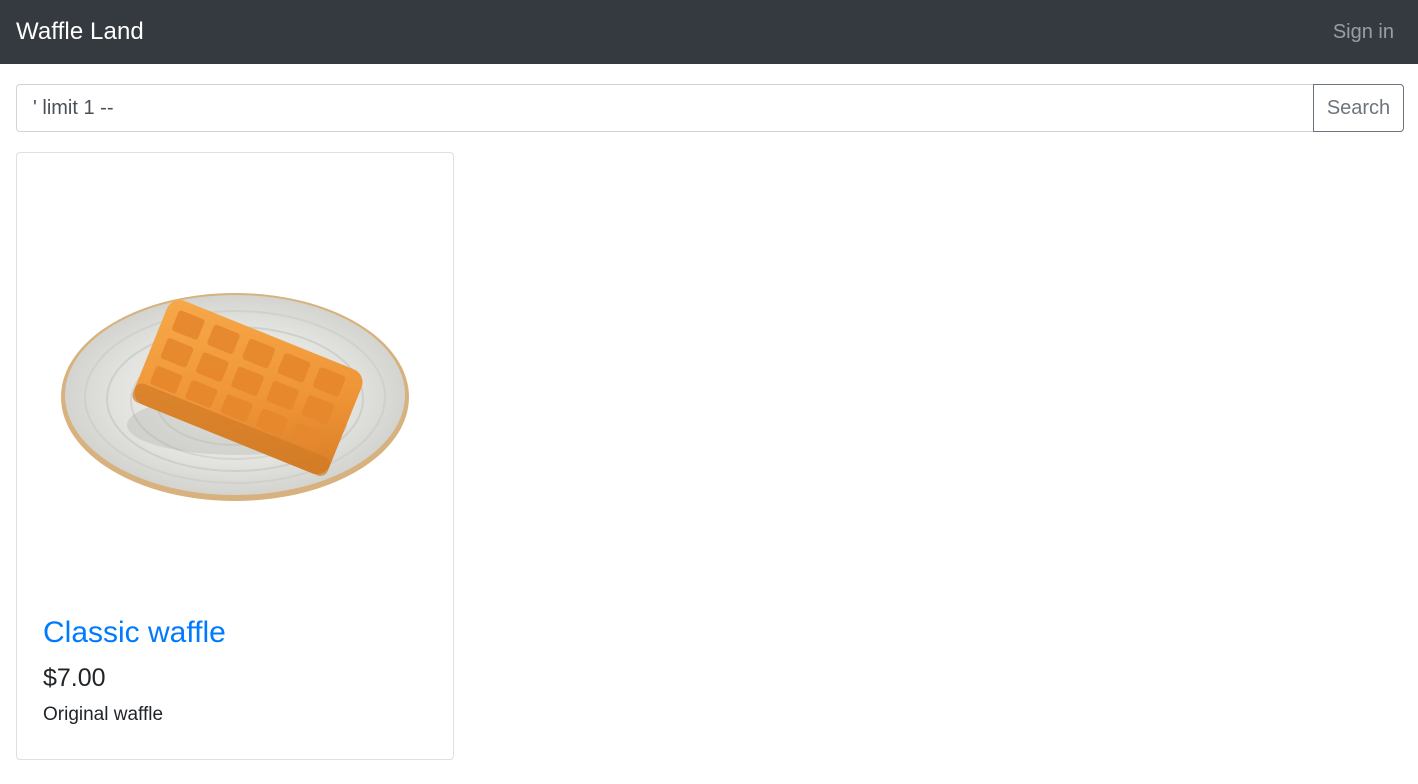  Describe the element at coordinates (1358, 108) in the screenshot. I see `search-button: Search` at that location.